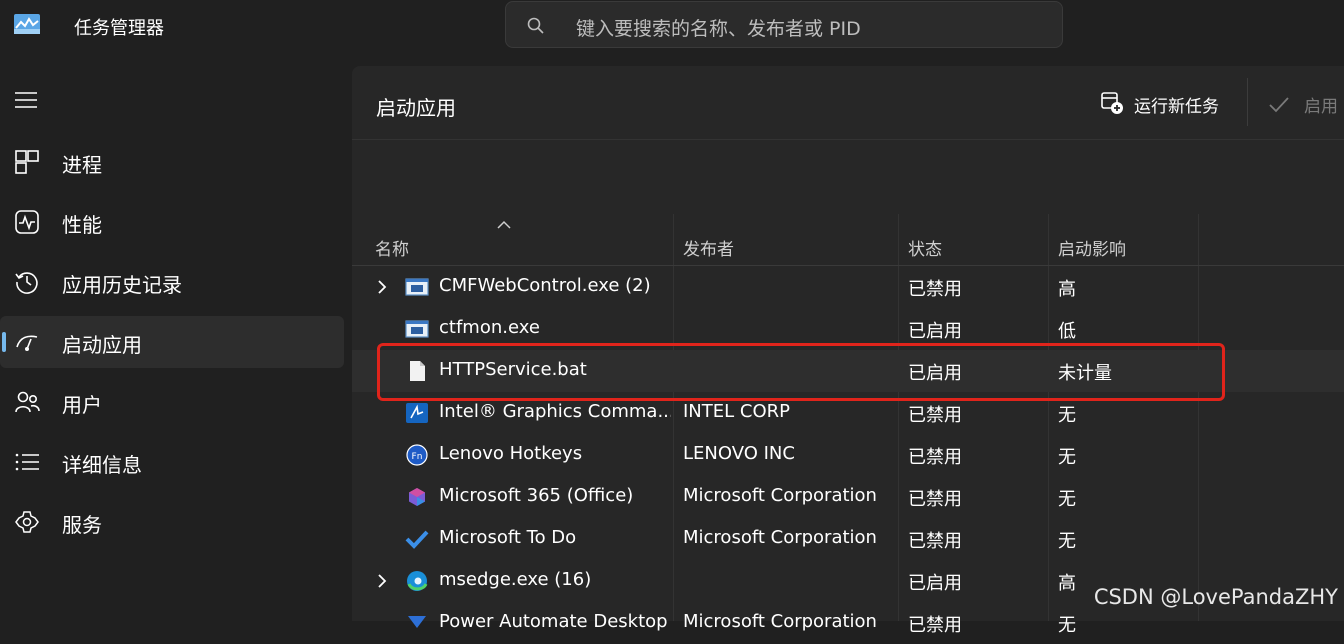  Describe the element at coordinates (122, 285) in the screenshot. I see `sidebar-item-label: 应用历史记录` at that location.